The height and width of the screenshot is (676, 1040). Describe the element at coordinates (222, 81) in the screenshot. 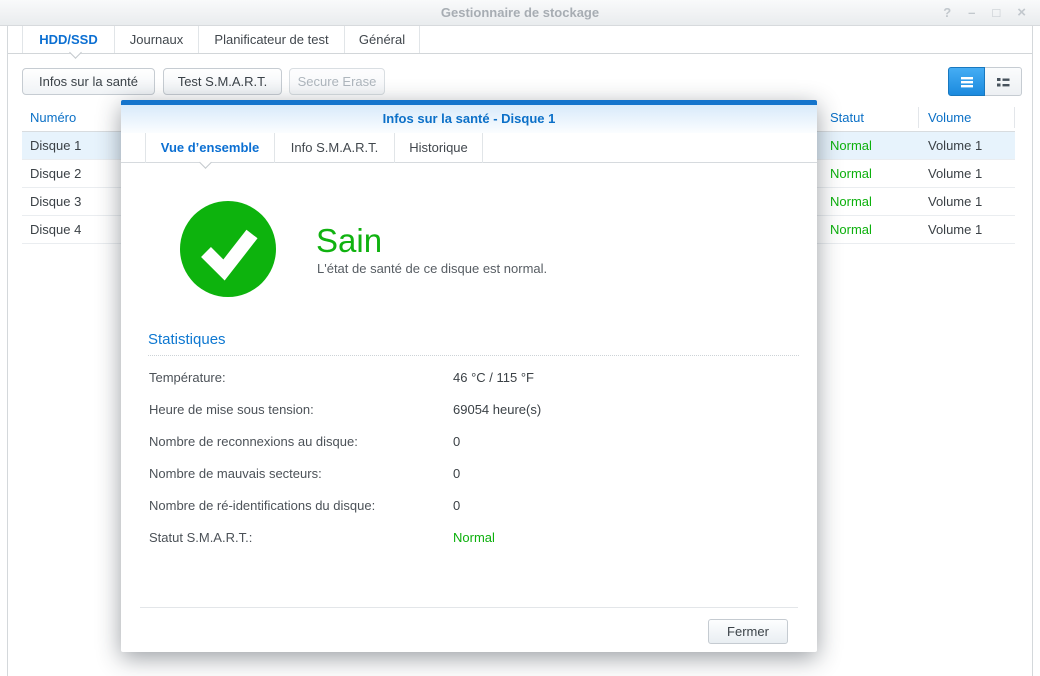

I see `smart-test-button: Test S.M.A.R.T.` at that location.